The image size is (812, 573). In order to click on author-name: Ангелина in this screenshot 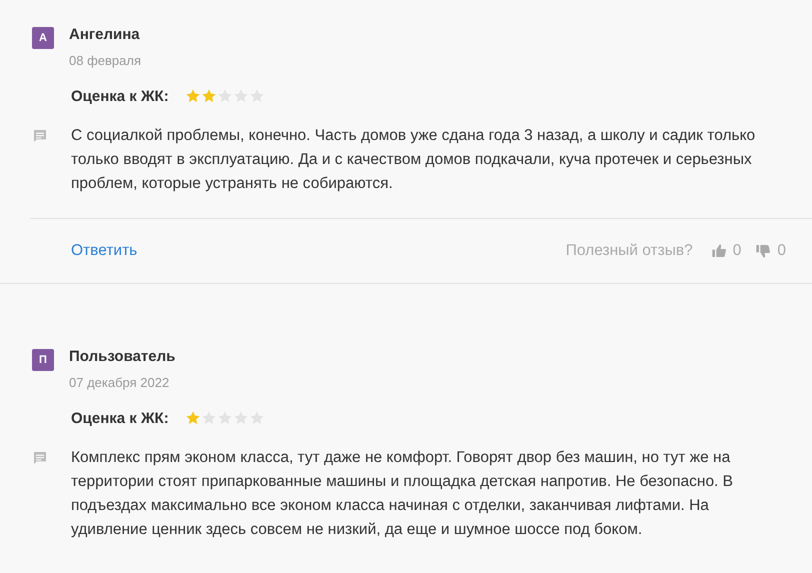, I will do `click(105, 35)`.